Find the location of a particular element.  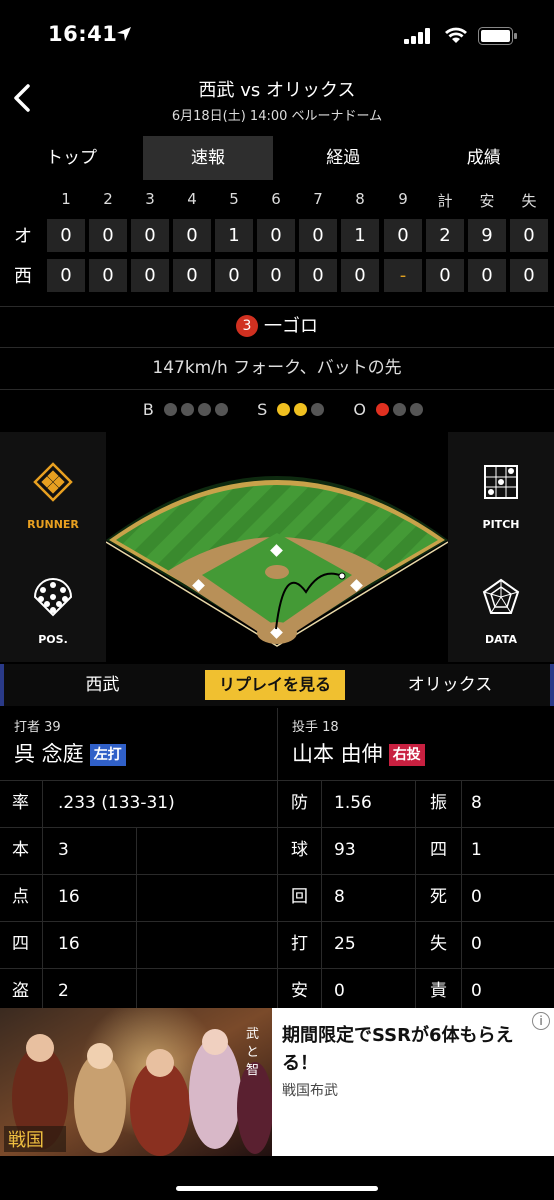

inning-header: 計 is located at coordinates (445, 201).